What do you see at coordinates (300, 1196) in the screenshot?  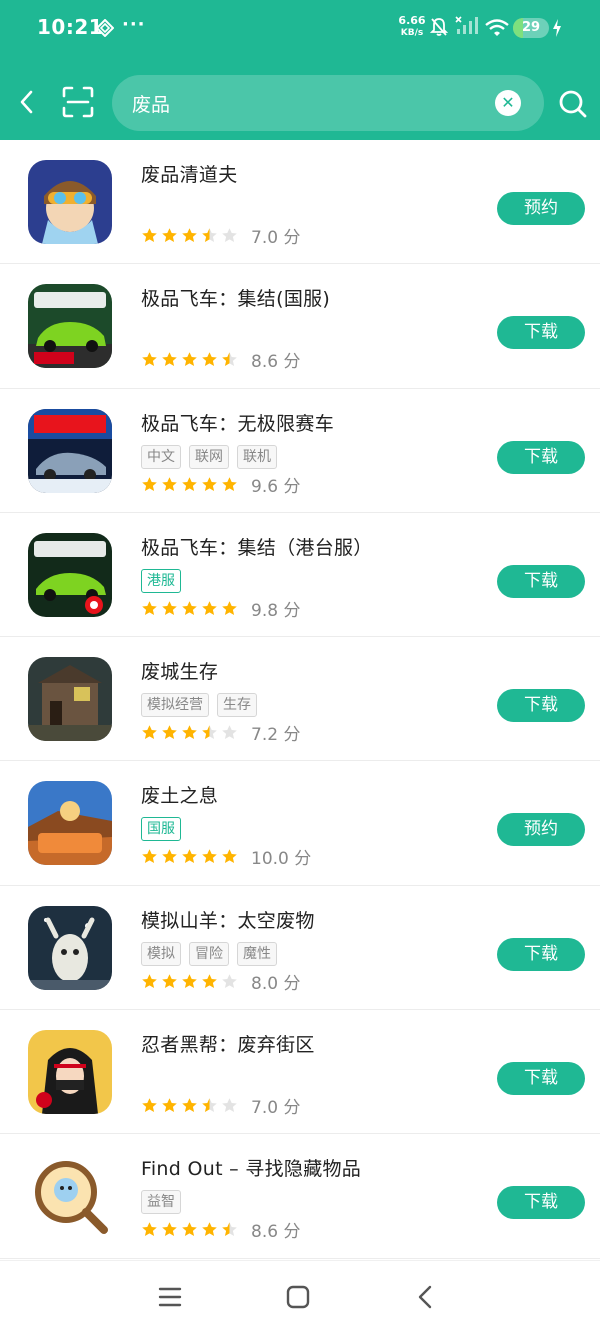 I see `result-item: Find Out – 寻找隐藏物品 益智 8.6 分 下载` at bounding box center [300, 1196].